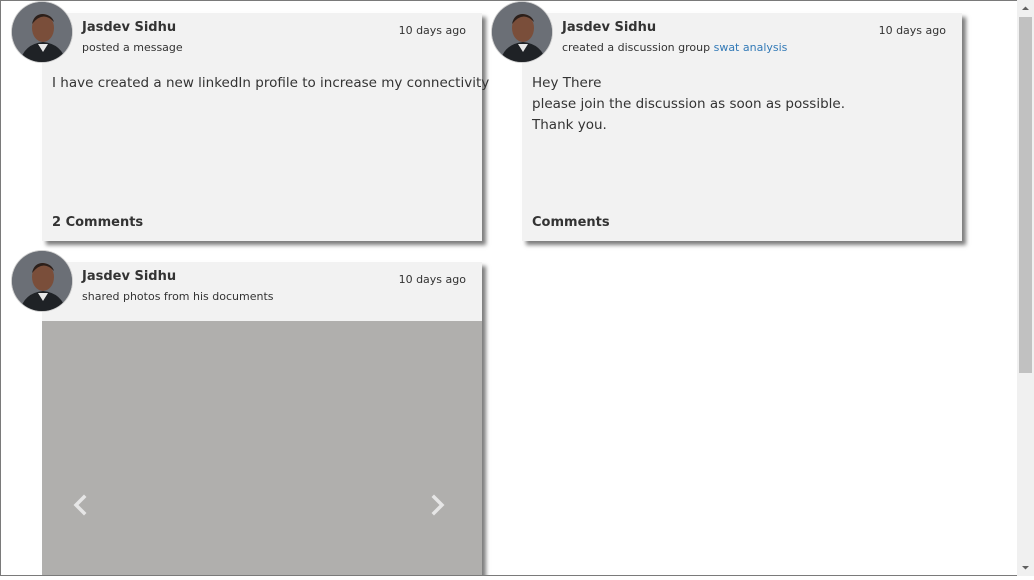 This screenshot has height=580, width=1034. What do you see at coordinates (132, 47) in the screenshot?
I see `post-action: posted a message` at bounding box center [132, 47].